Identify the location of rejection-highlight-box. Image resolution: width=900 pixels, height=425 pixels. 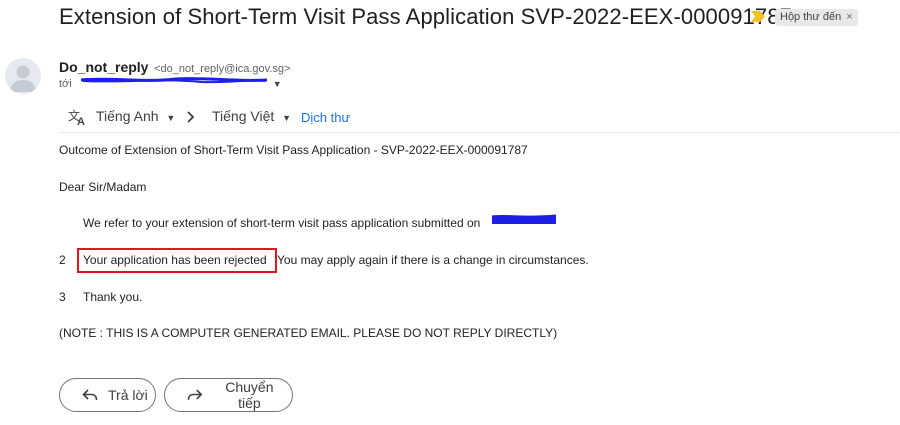
(177, 260).